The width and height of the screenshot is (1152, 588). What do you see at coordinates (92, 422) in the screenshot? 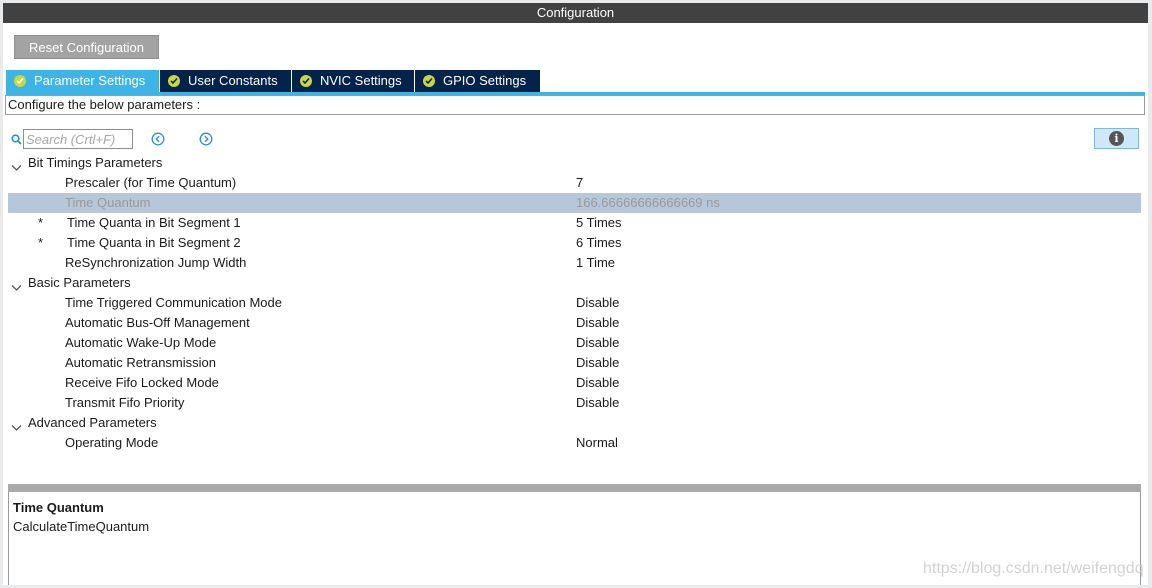
I see `group-label: Advanced Parameters` at bounding box center [92, 422].